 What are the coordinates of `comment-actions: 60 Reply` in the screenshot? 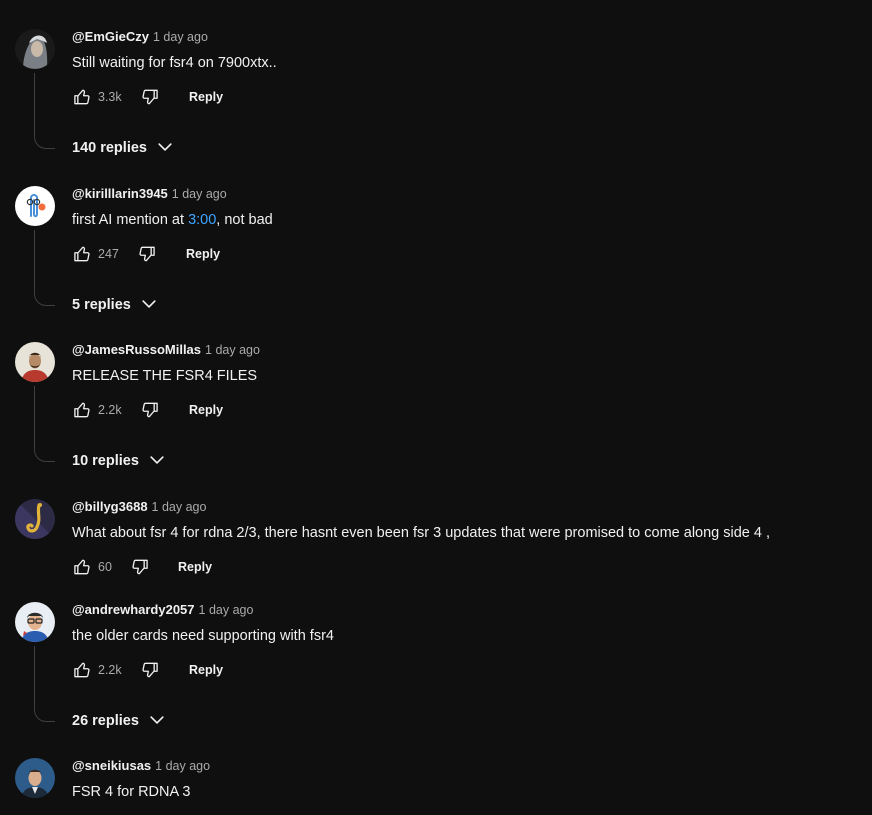 It's located at (222, 567).